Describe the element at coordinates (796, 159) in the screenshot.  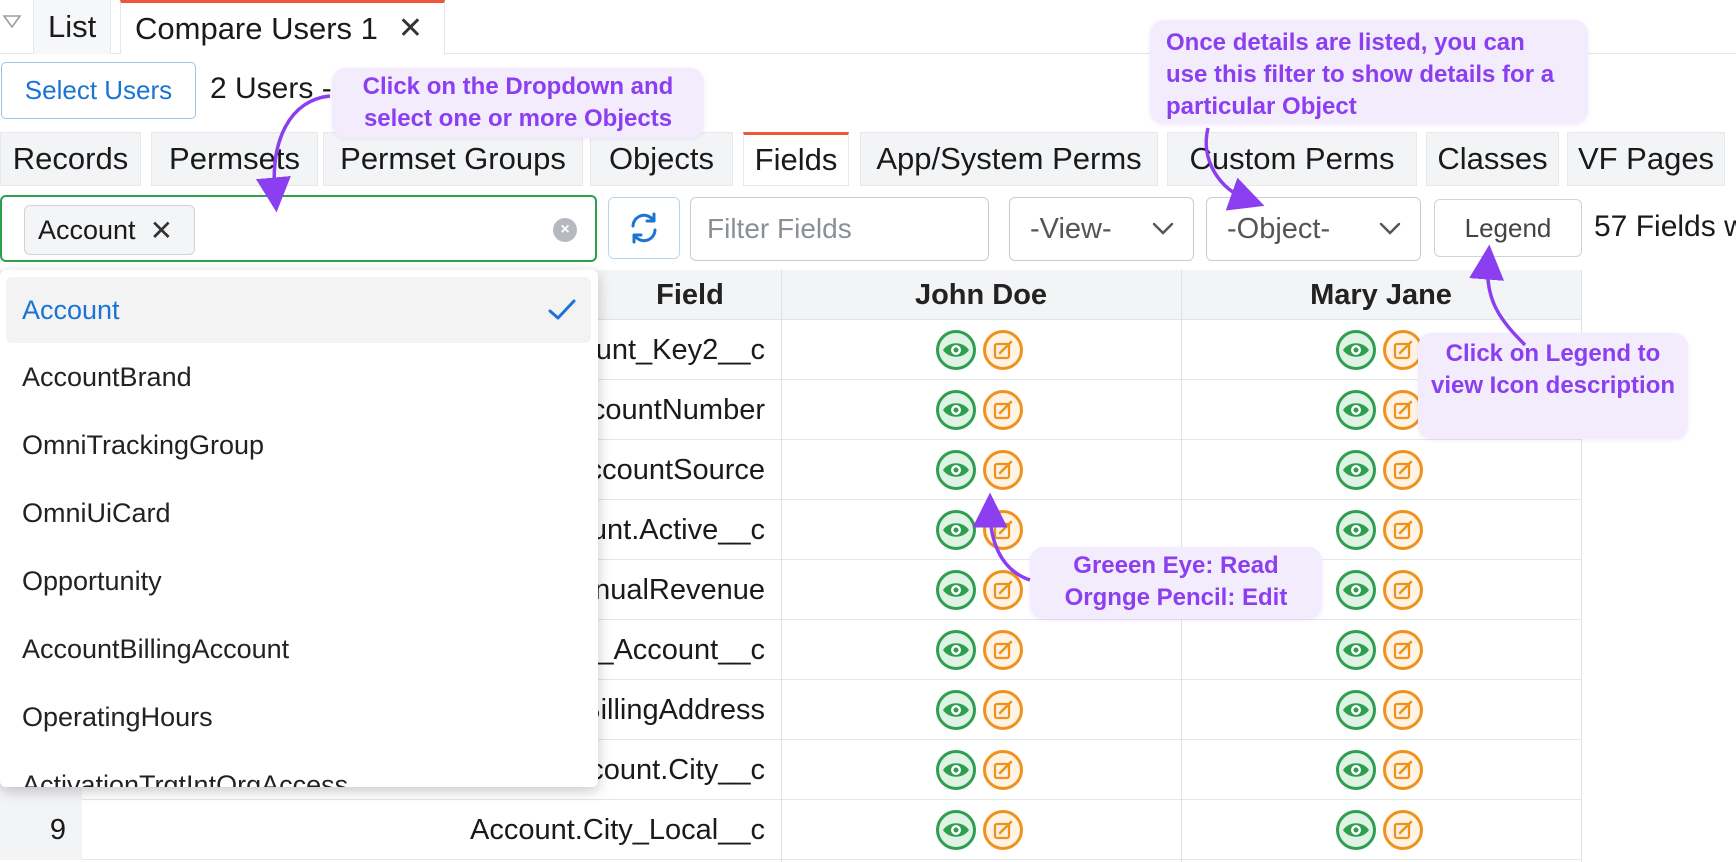
I see `tab-fields: Fields` at that location.